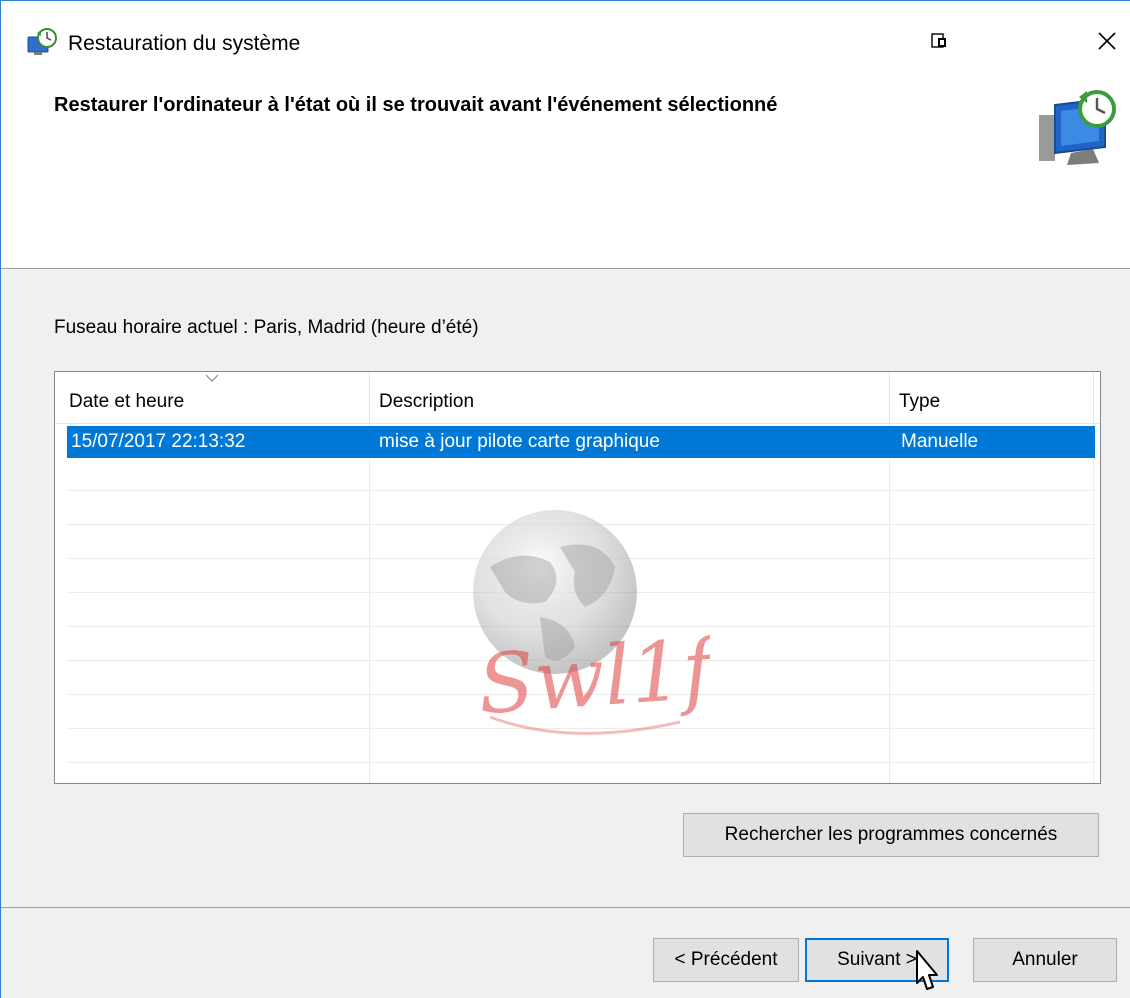  Describe the element at coordinates (1093, 398) in the screenshot. I see `column-divider` at that location.